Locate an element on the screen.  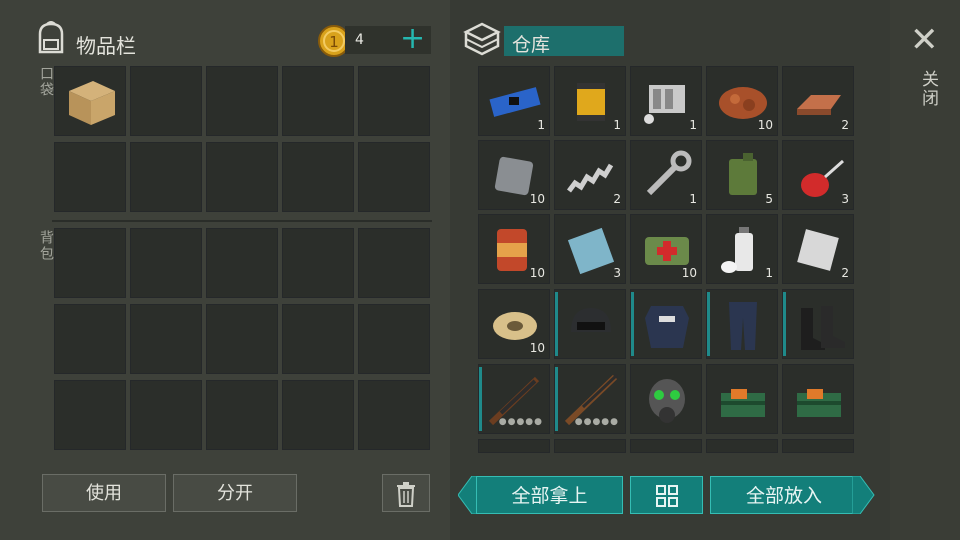
use-button: 使用 is located at coordinates (104, 493).